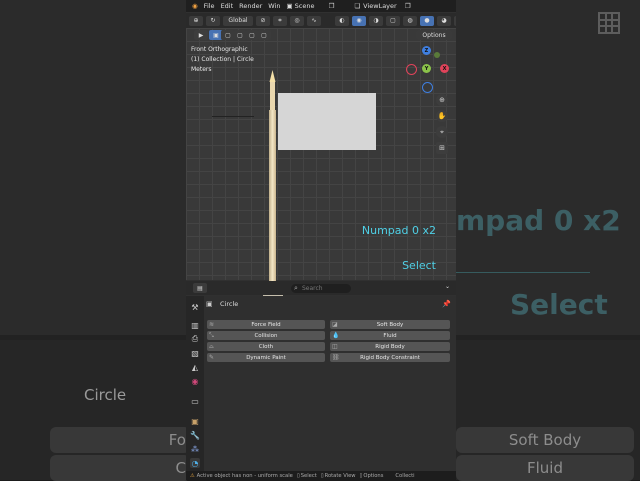 Image resolution: width=640 pixels, height=481 pixels. I want to click on select-intersect-icon: ▢, so click(264, 35).